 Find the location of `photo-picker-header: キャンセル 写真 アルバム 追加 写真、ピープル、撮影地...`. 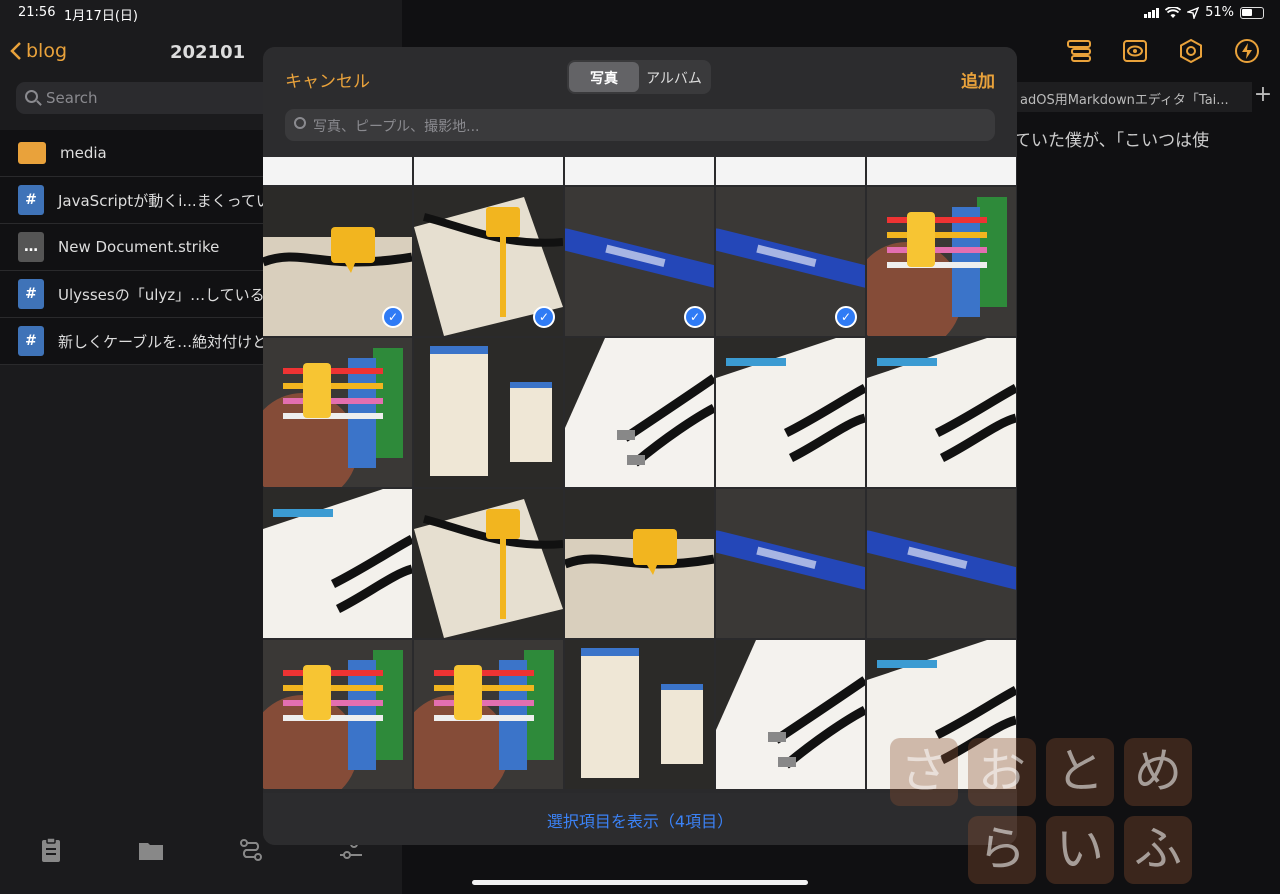

photo-picker-header: キャンセル 写真 アルバム 追加 写真、ピープル、撮影地... is located at coordinates (640, 102).